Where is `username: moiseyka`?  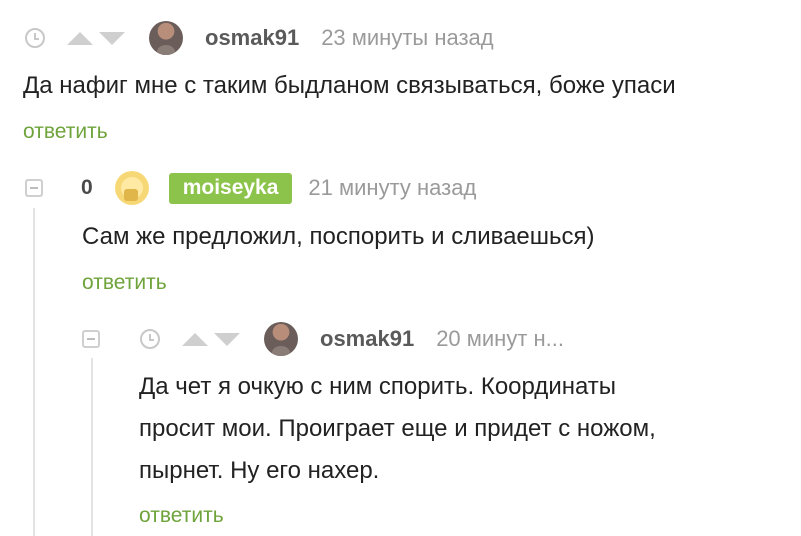 username: moiseyka is located at coordinates (230, 188).